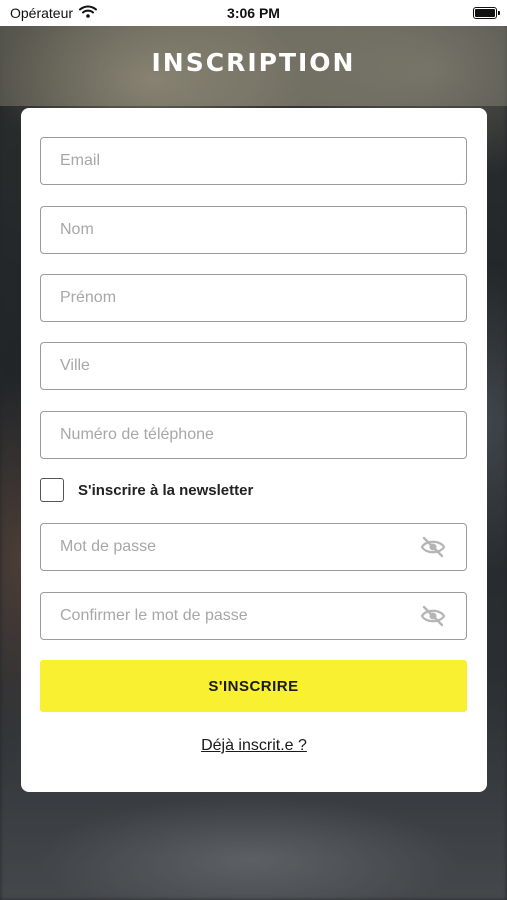 The image size is (507, 900). What do you see at coordinates (253, 366) in the screenshot?
I see `ville-field: Ville` at bounding box center [253, 366].